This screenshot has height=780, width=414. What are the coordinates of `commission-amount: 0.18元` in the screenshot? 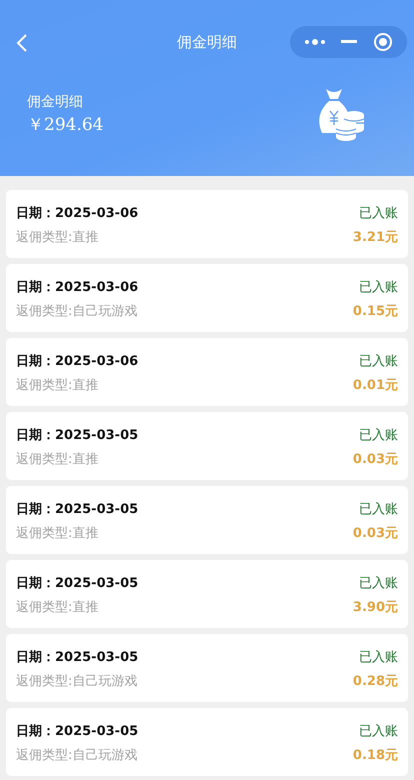 It's located at (375, 755).